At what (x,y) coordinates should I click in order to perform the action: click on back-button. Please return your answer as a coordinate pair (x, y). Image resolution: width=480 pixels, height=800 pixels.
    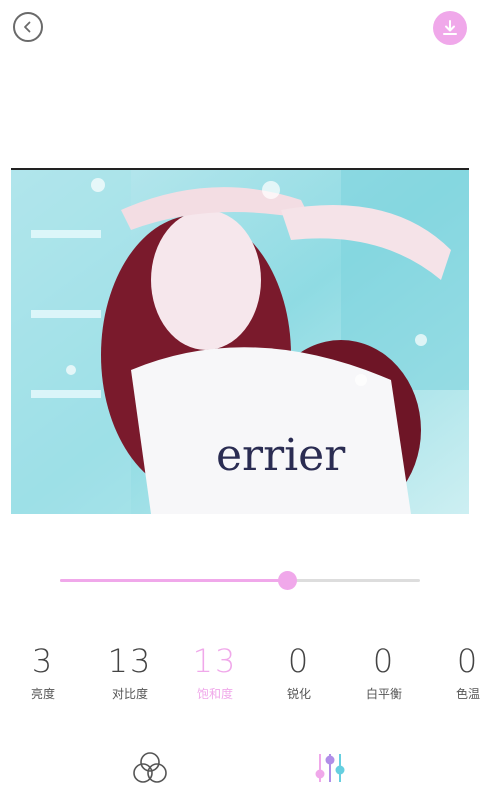
    Looking at the image, I should click on (28, 27).